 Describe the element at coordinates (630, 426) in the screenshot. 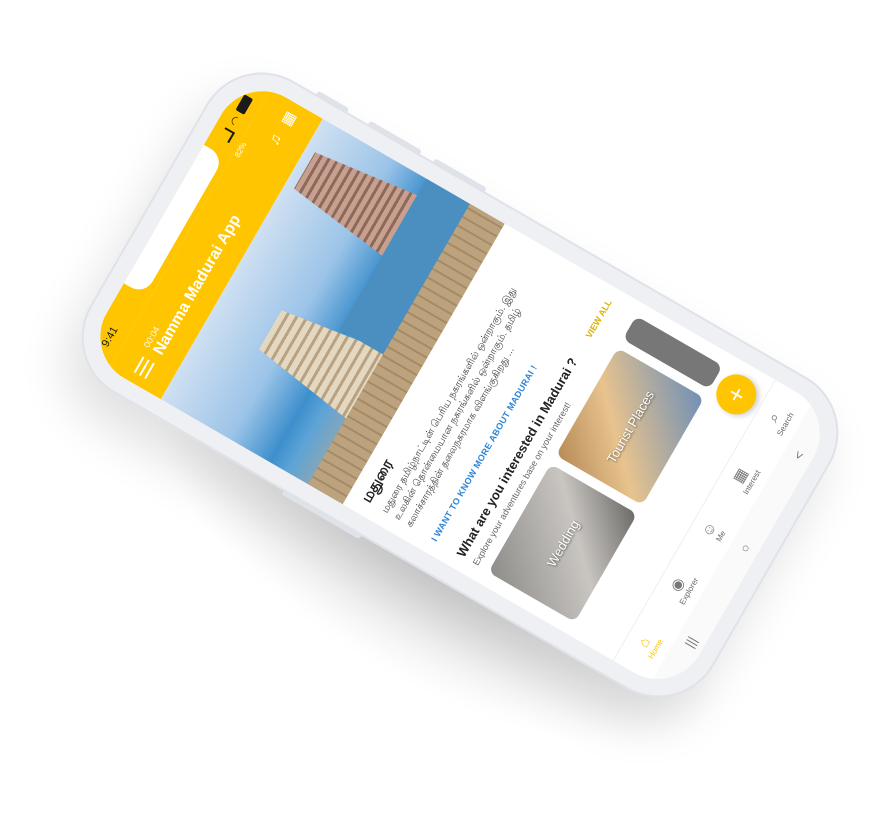

I see `card-label: Tourist Places` at that location.